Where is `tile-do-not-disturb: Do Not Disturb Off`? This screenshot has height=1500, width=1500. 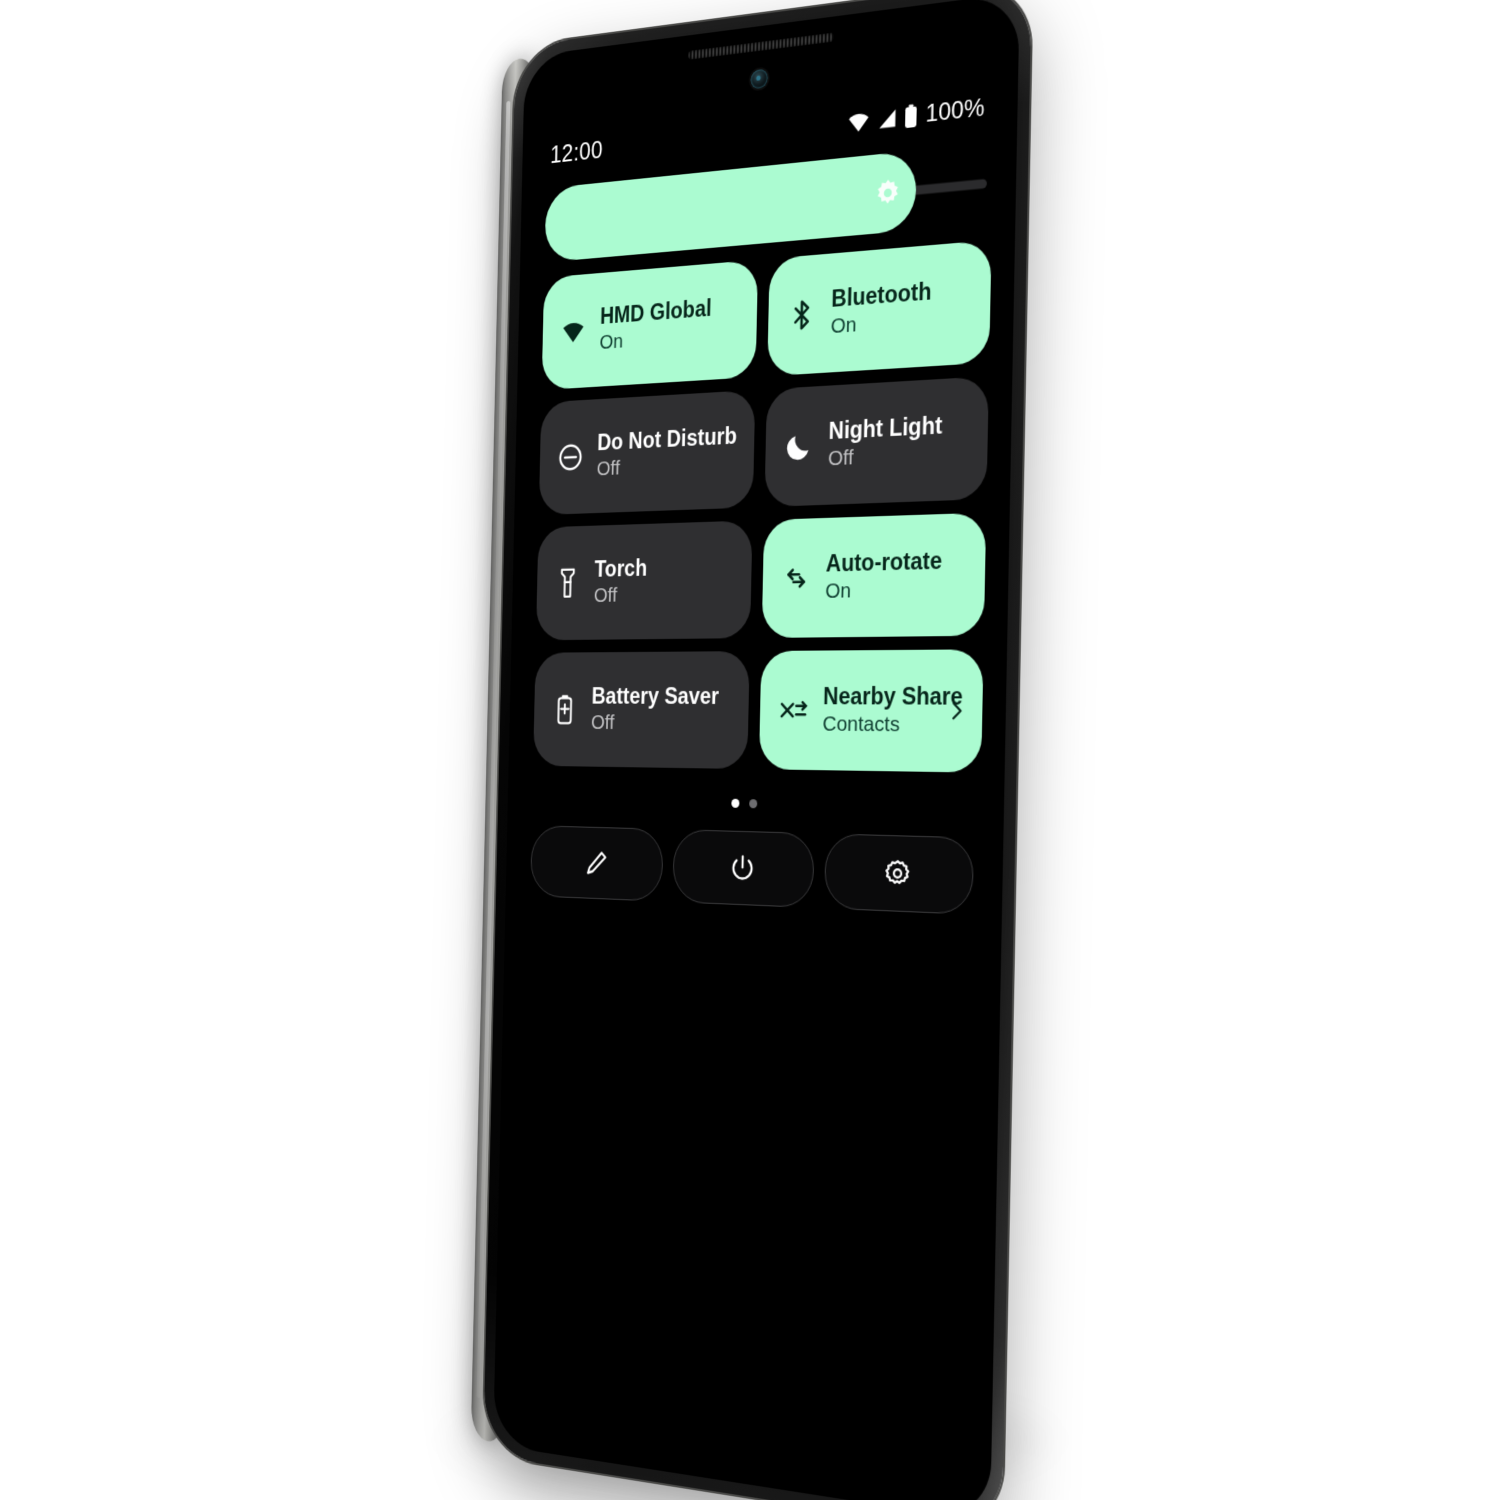 tile-do-not-disturb: Do Not Disturb Off is located at coordinates (647, 452).